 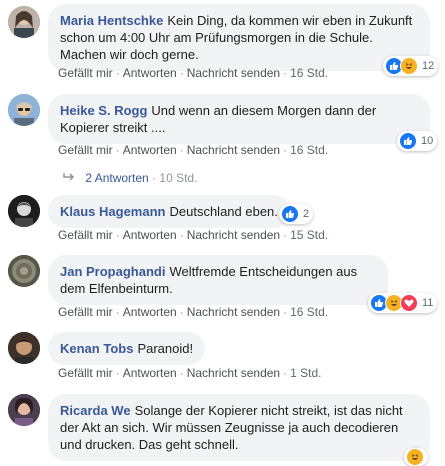 I want to click on comment-text: Deutschland eben., so click(x=223, y=211).